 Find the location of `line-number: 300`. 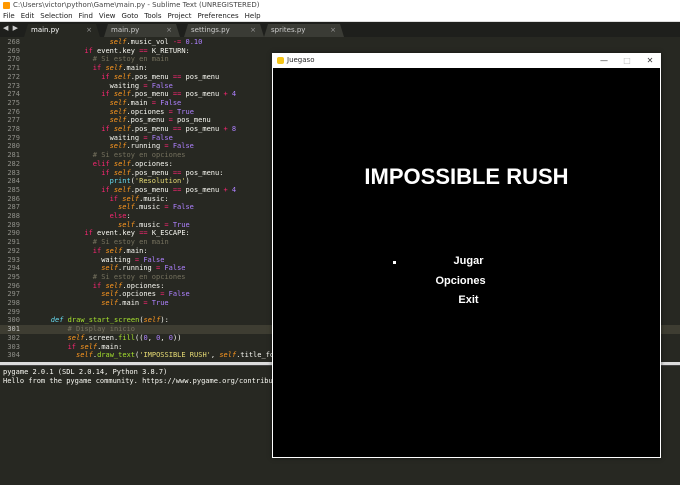

line-number: 300 is located at coordinates (13, 320).